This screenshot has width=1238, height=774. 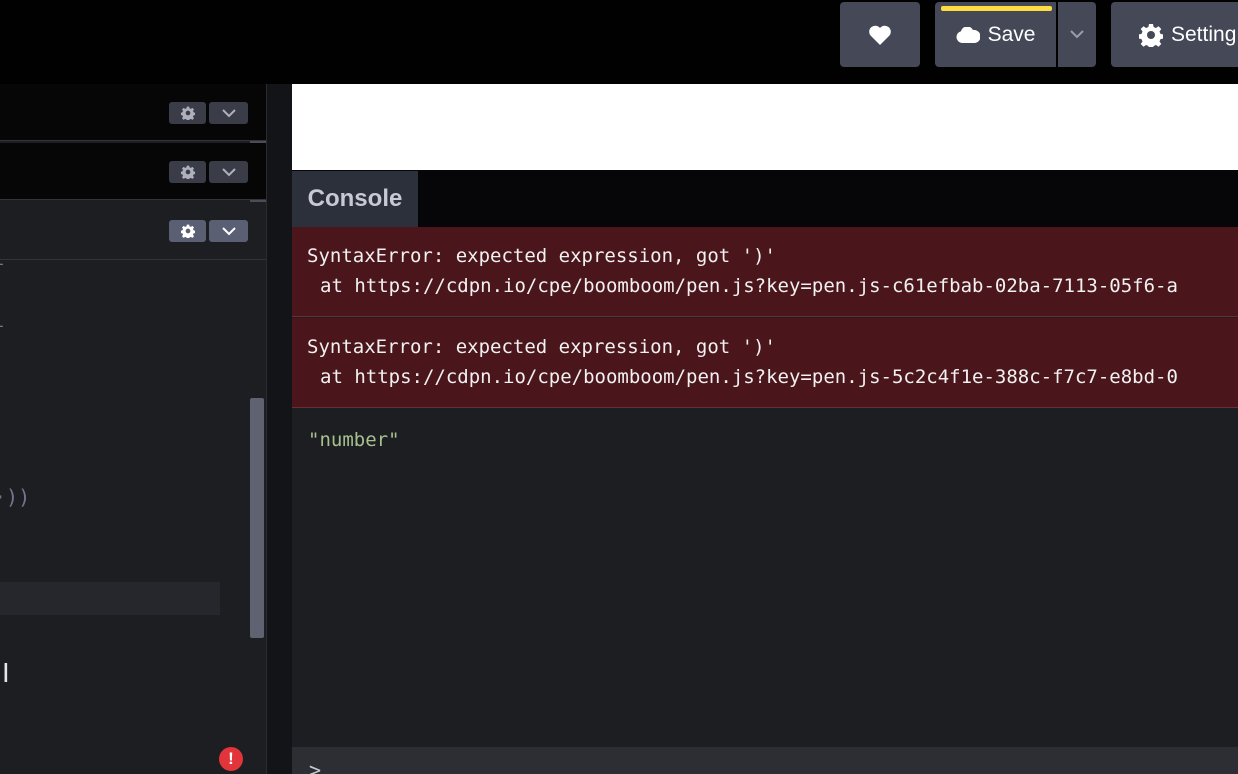 I want to click on editor-scrollbar, so click(x=257, y=518).